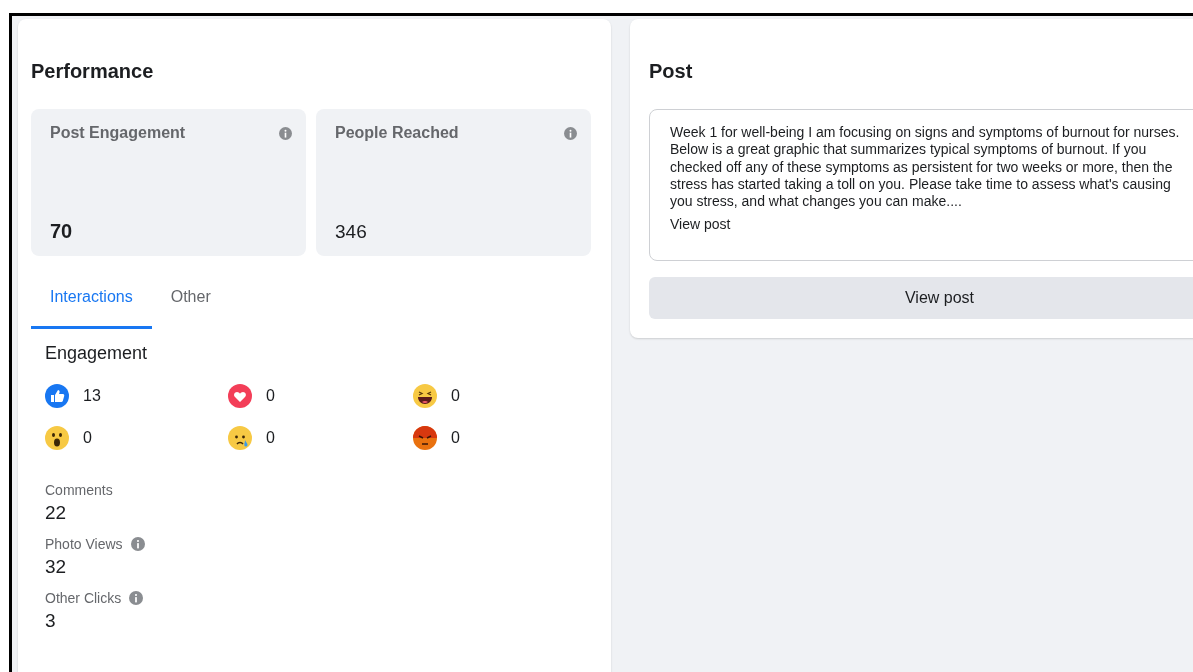 The height and width of the screenshot is (672, 1193). Describe the element at coordinates (425, 438) in the screenshot. I see `angry-face-icon` at that location.